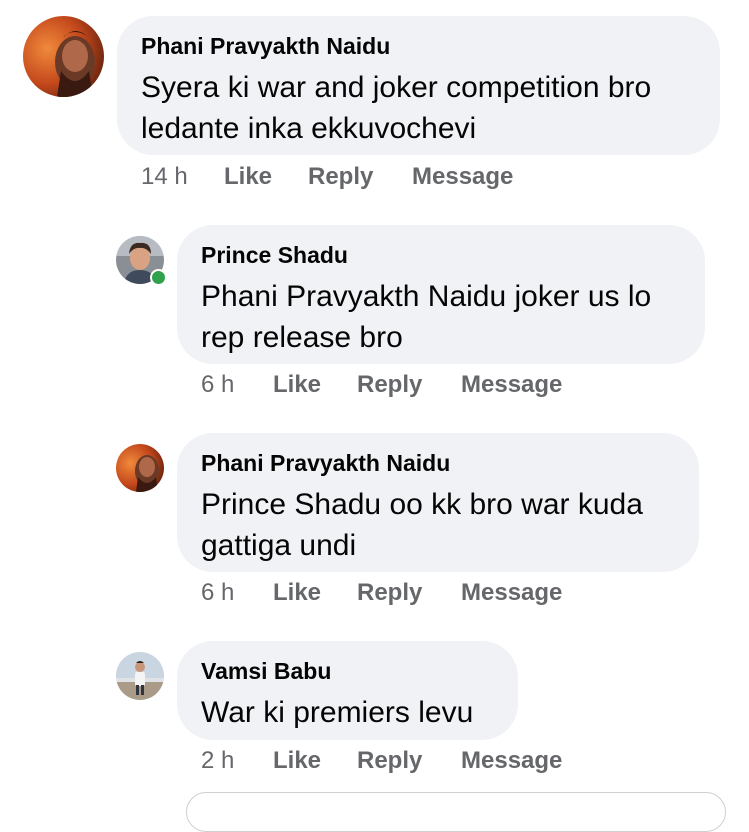 This screenshot has width=749, height=832. Describe the element at coordinates (279, 545) in the screenshot. I see `comment-text-line: gattiga undi` at that location.